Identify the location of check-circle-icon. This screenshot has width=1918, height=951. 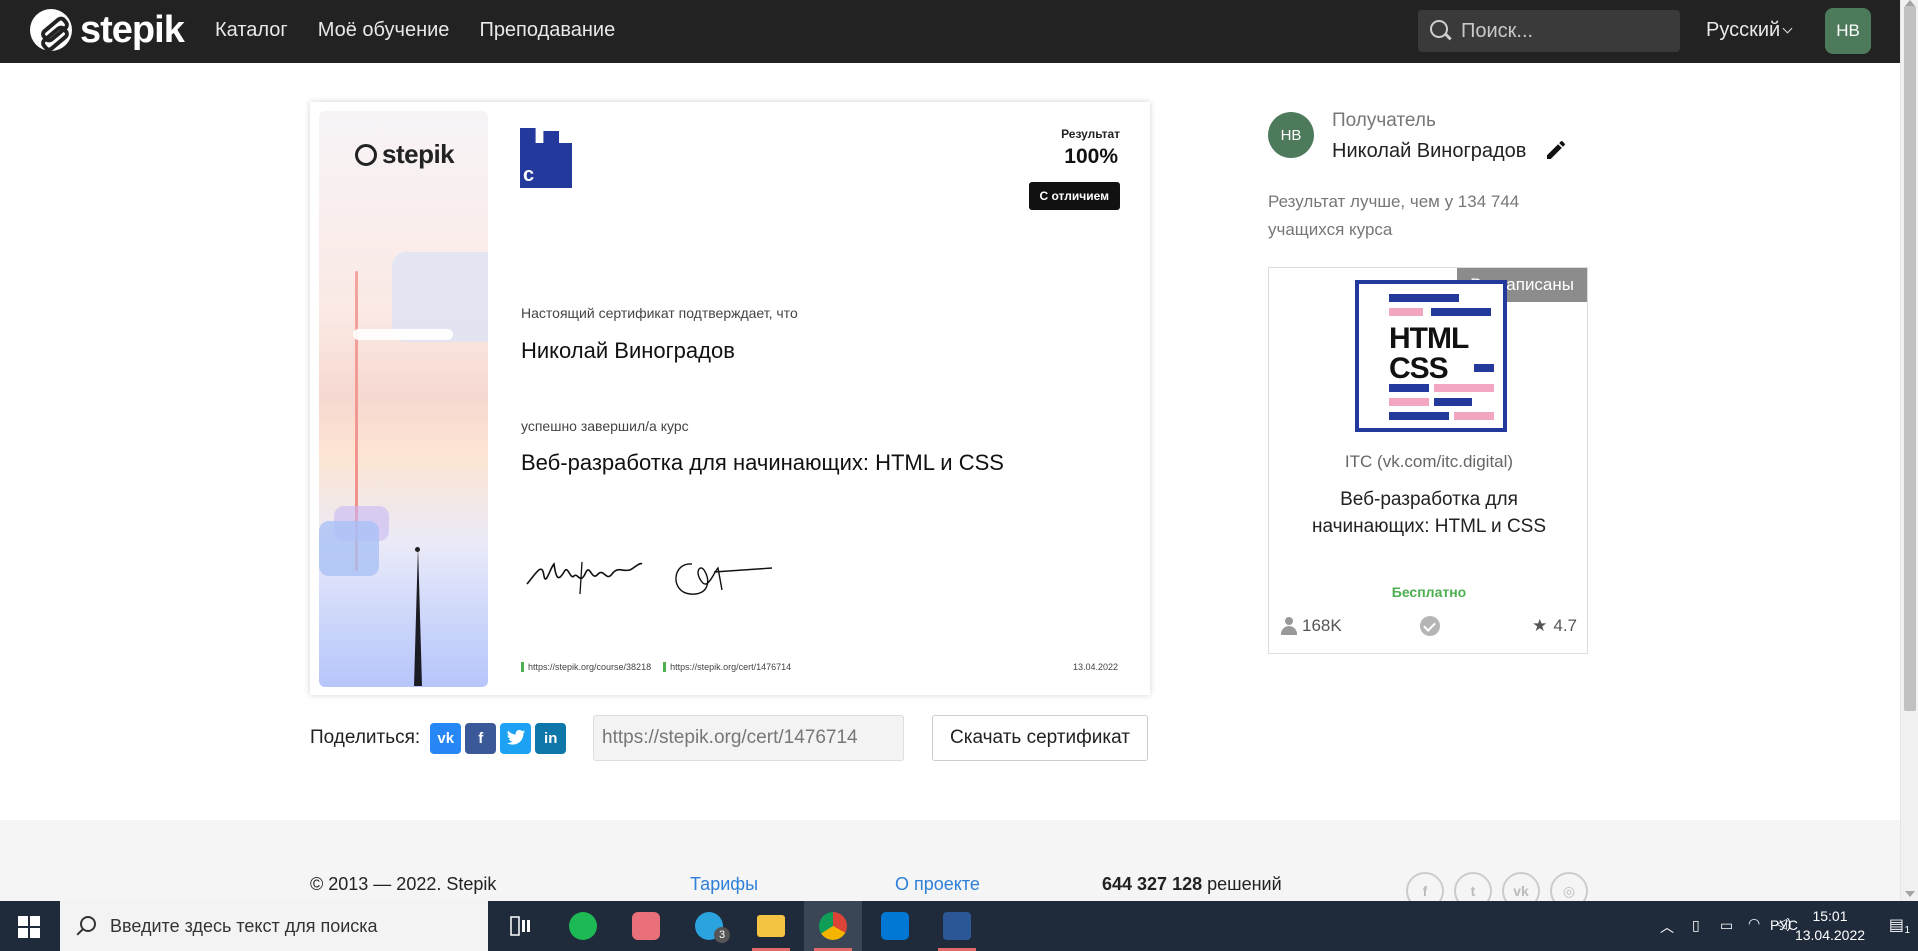
(1430, 626).